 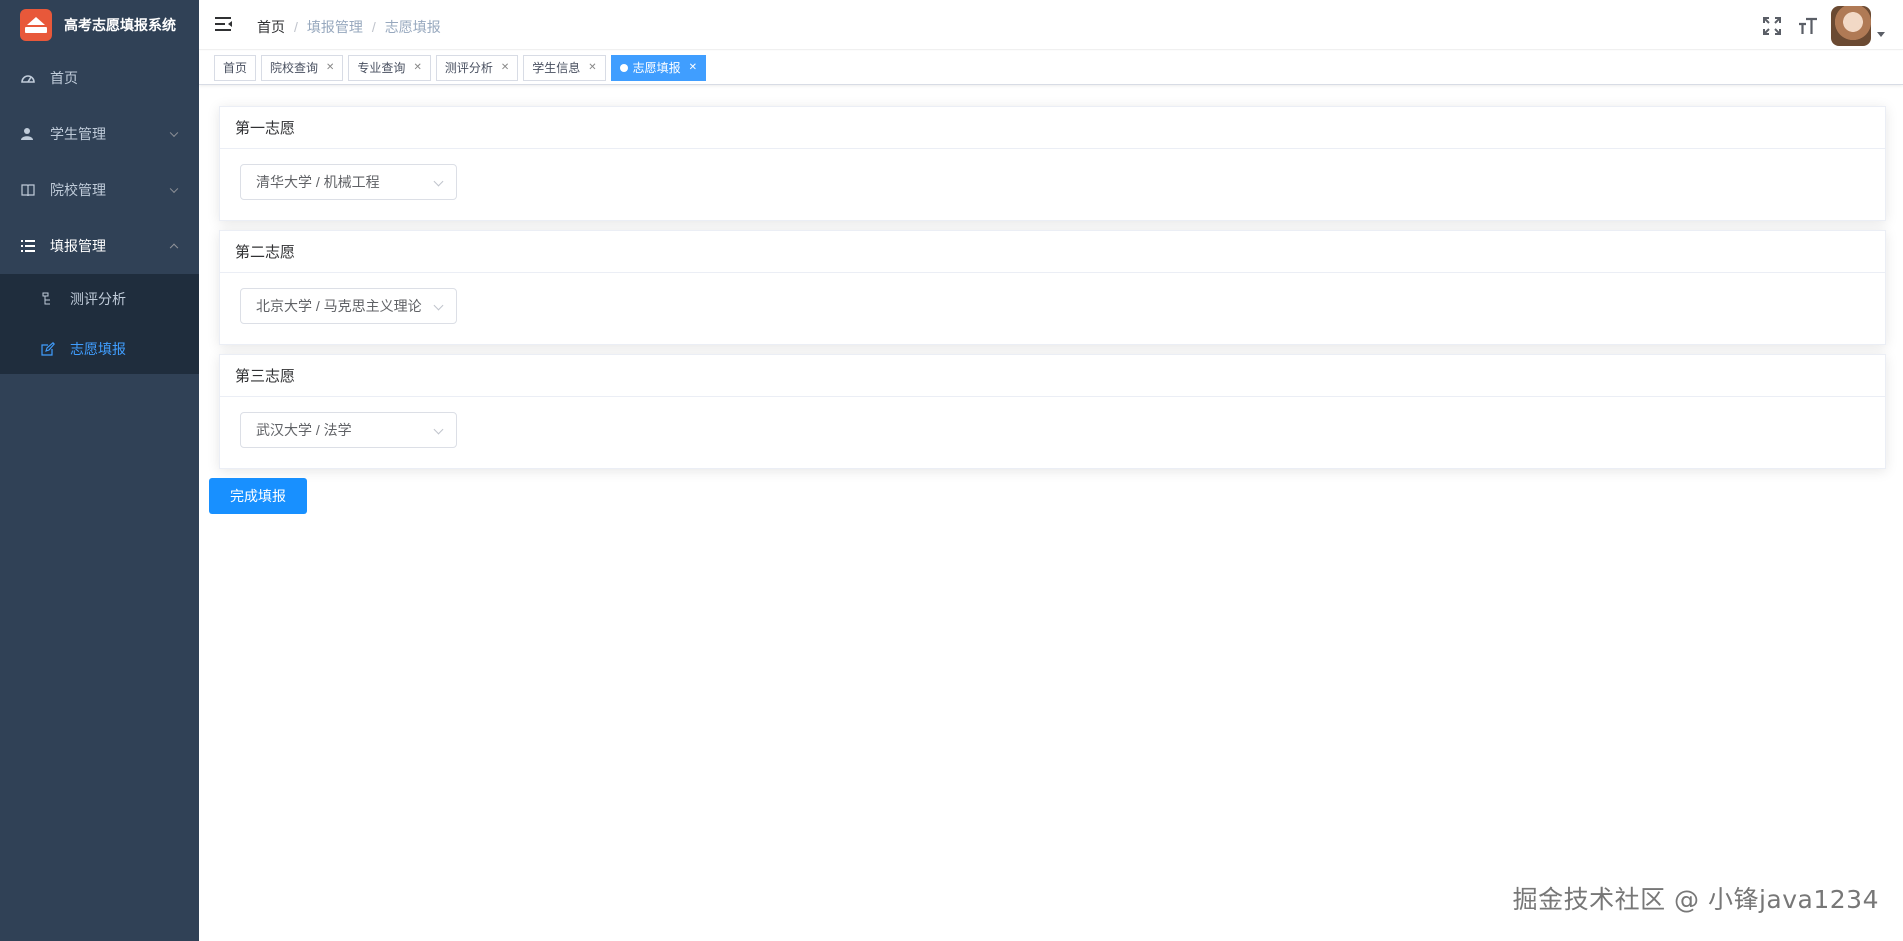 I want to click on submit-button: 完成填报, so click(x=258, y=496).